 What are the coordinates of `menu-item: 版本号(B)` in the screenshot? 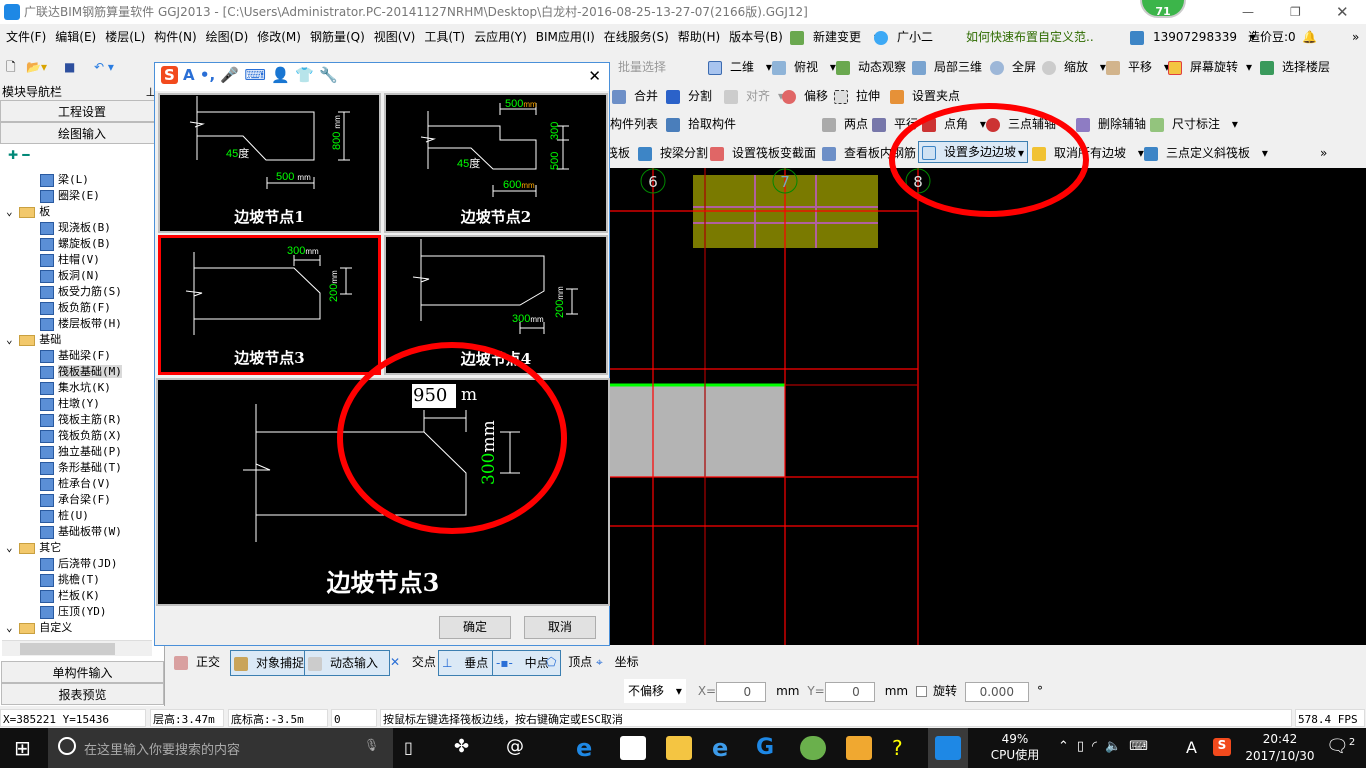 It's located at (756, 37).